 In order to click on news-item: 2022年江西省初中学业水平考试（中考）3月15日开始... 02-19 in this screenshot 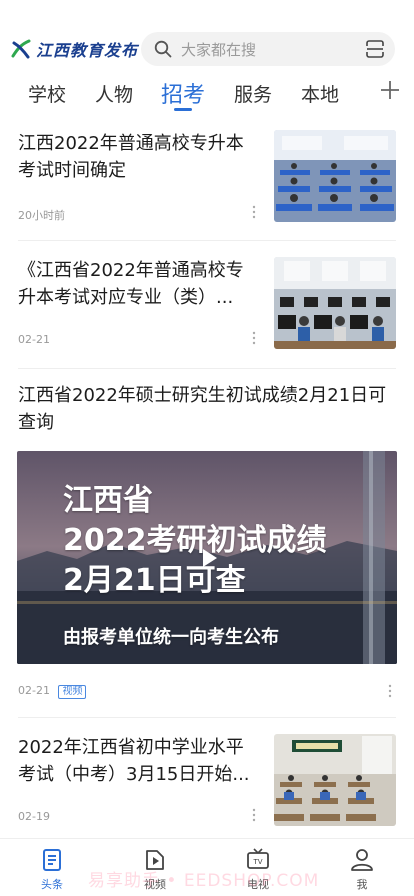, I will do `click(207, 784)`.